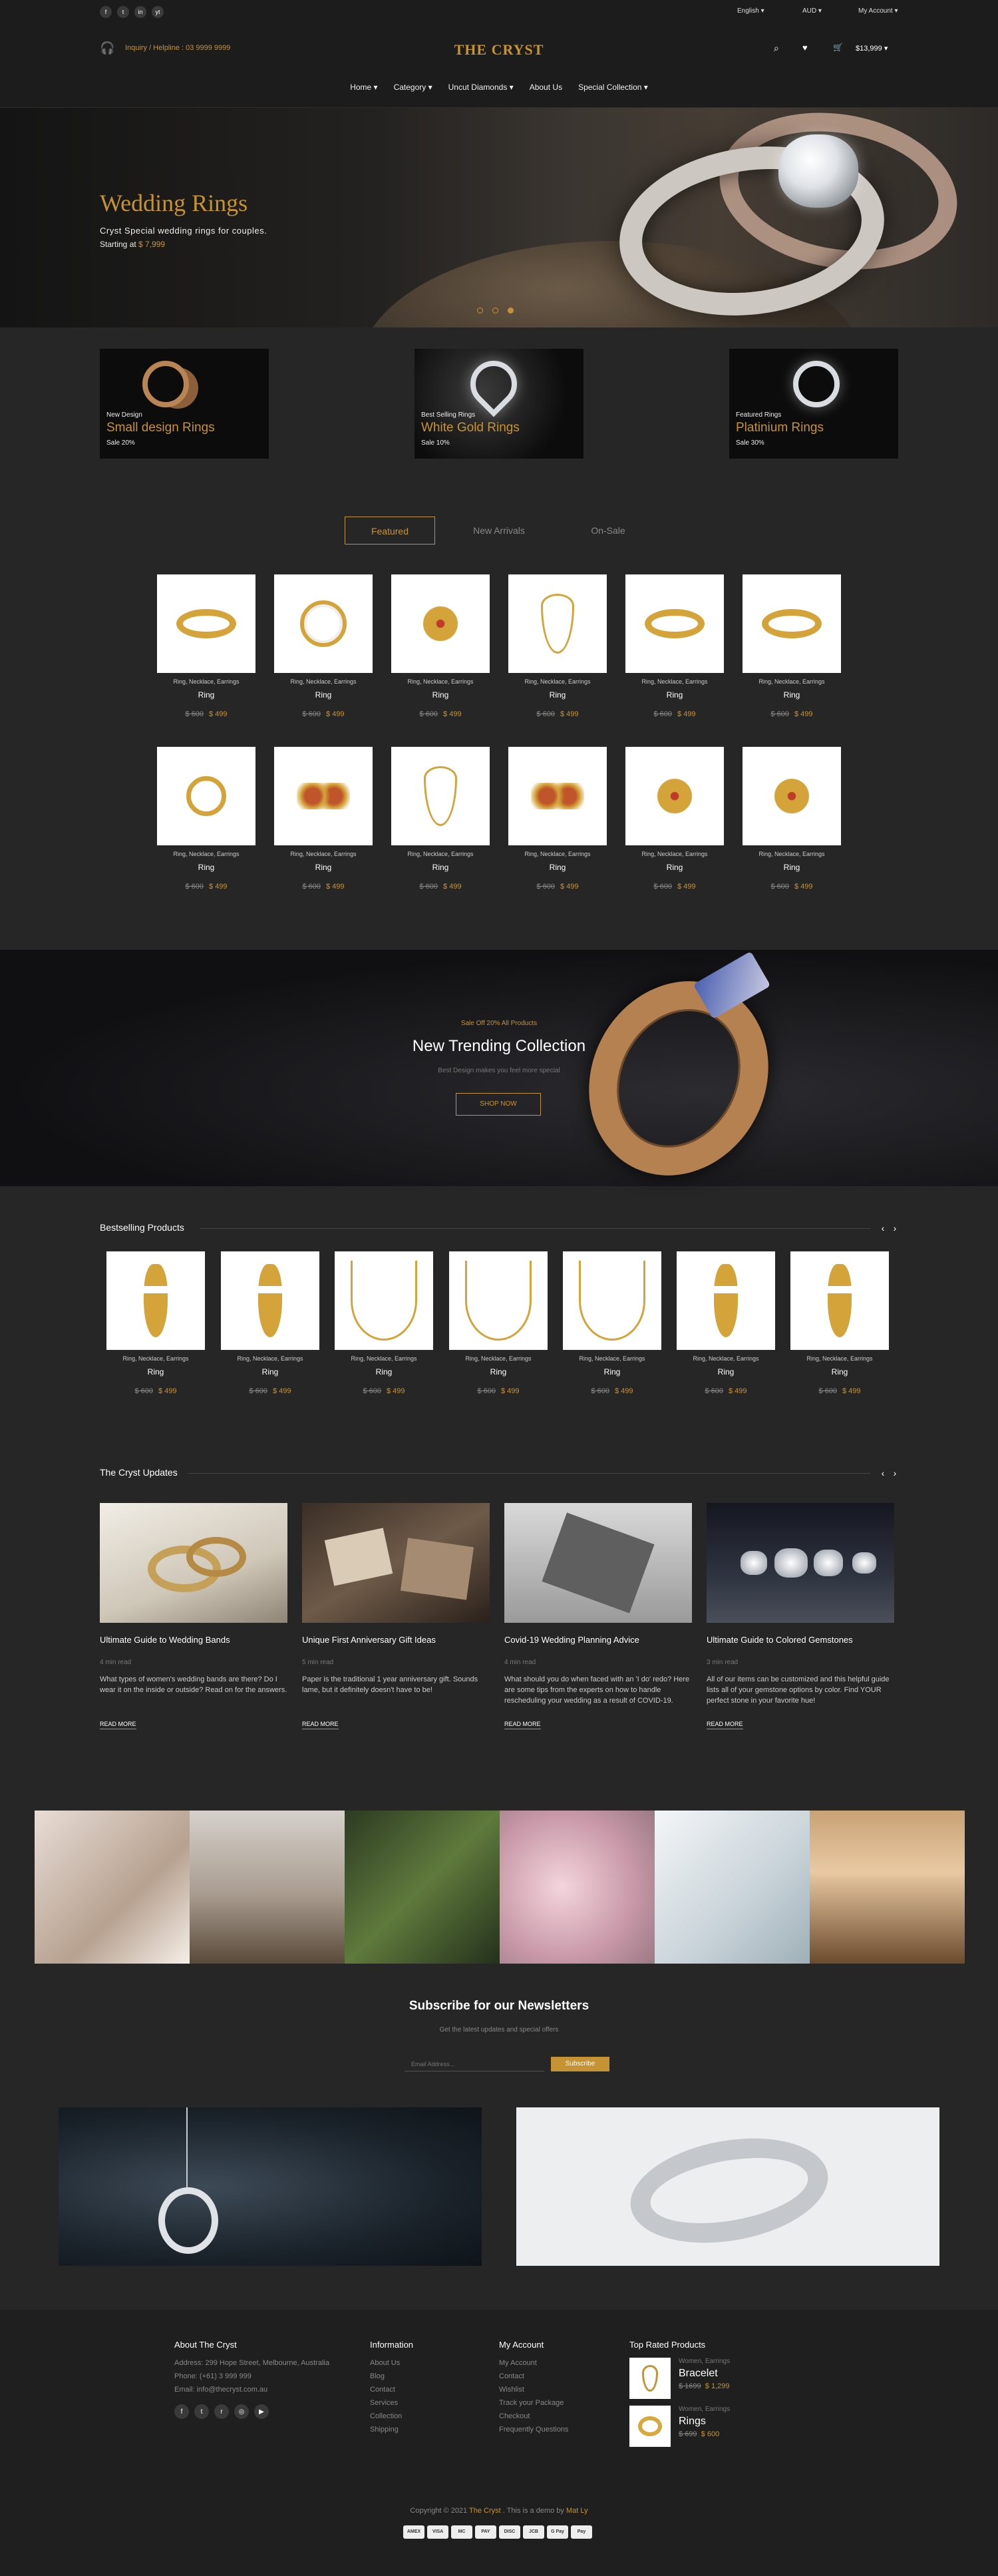 This screenshot has width=998, height=2576. Describe the element at coordinates (608, 530) in the screenshot. I see `tab-on-sale: On-Sale` at that location.